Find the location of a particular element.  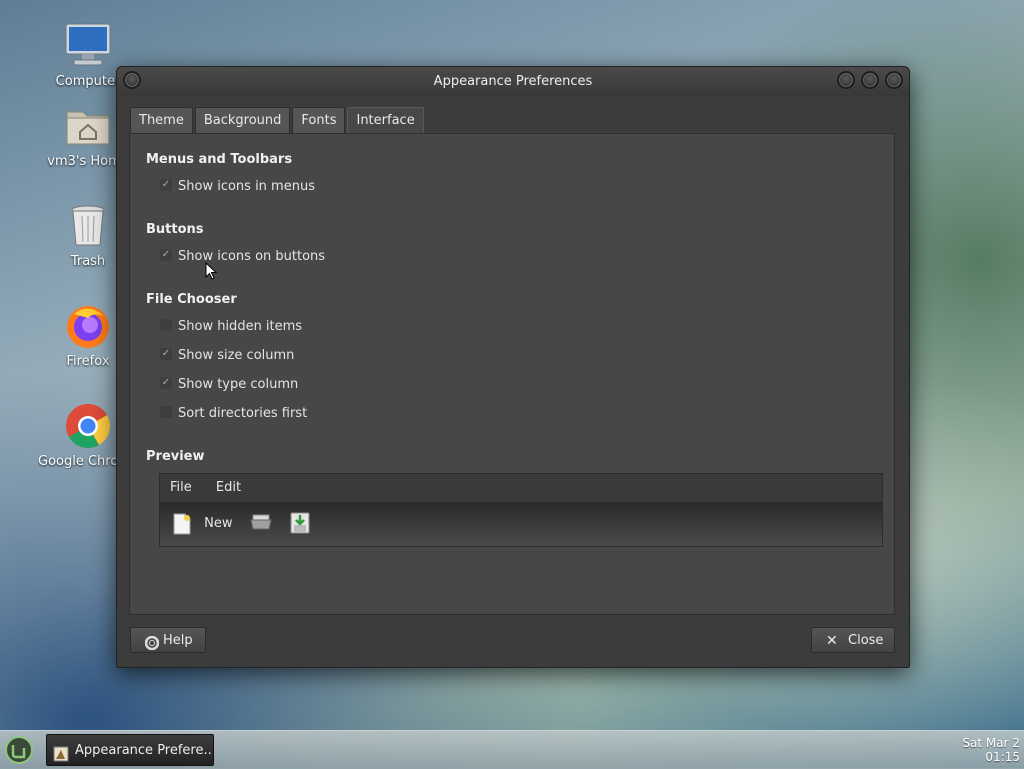

chrome-icon is located at coordinates (88, 426).